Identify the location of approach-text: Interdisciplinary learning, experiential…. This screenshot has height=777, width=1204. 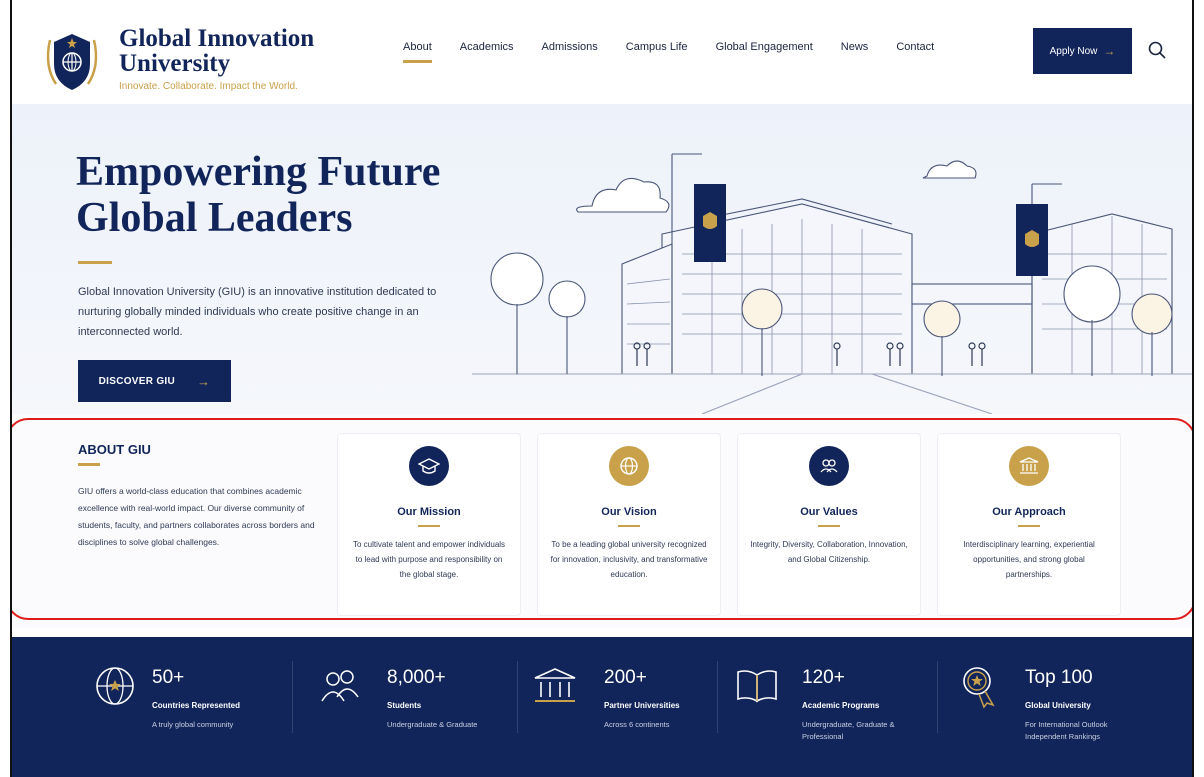
(1029, 559).